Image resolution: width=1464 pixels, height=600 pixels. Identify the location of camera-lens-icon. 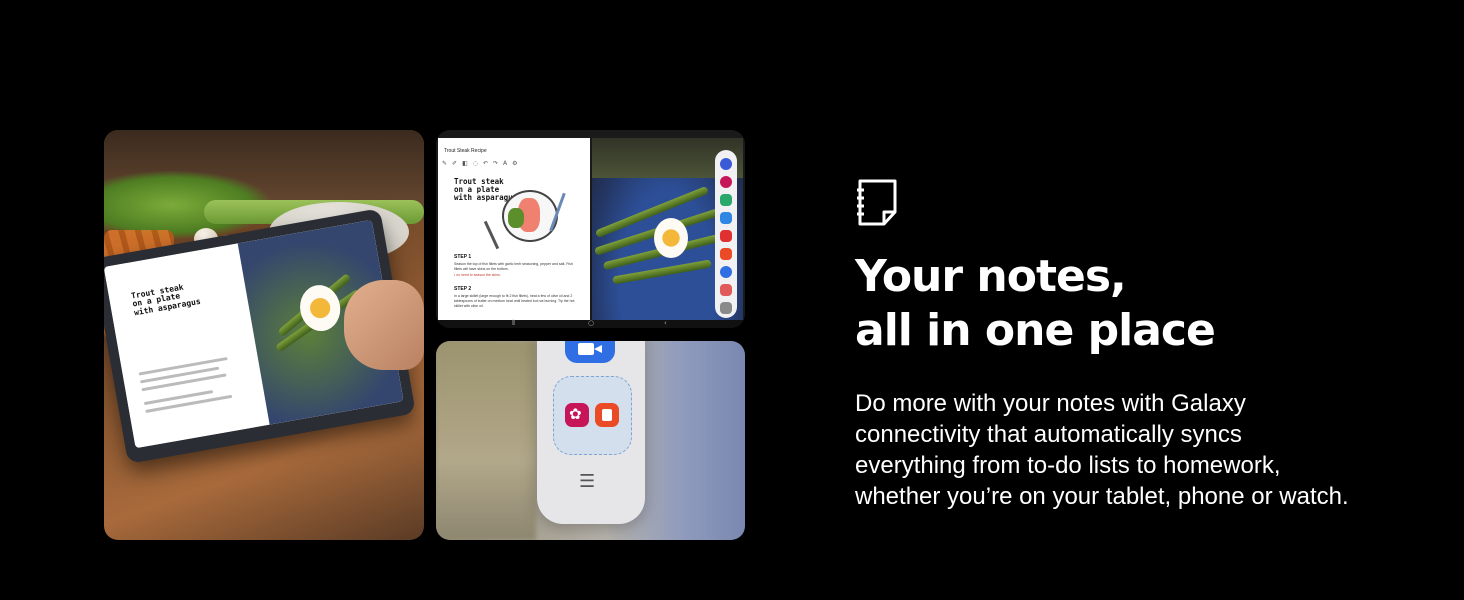
(598, 349).